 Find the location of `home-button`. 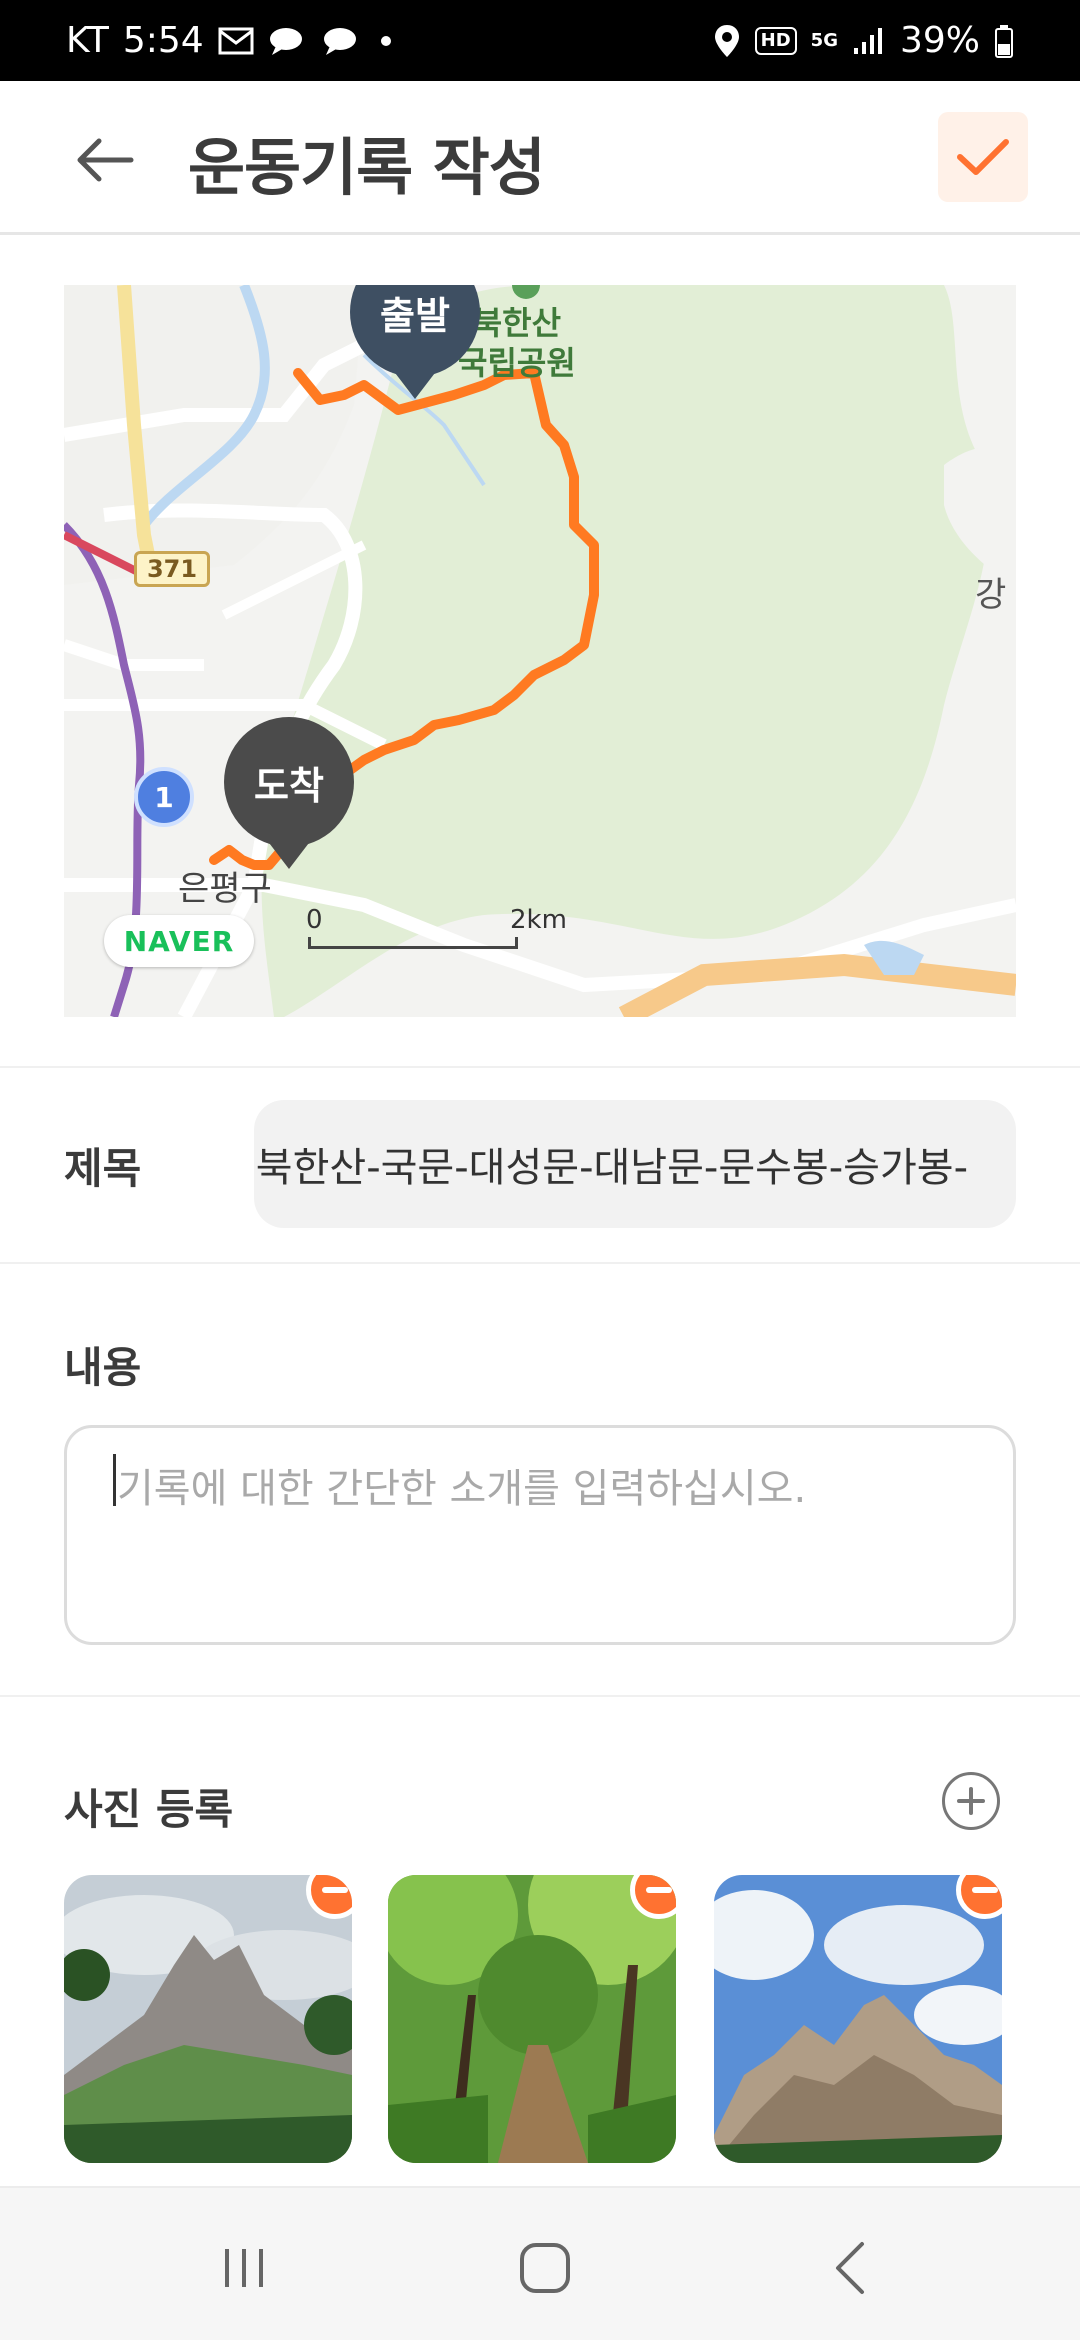

home-button is located at coordinates (545, 2268).